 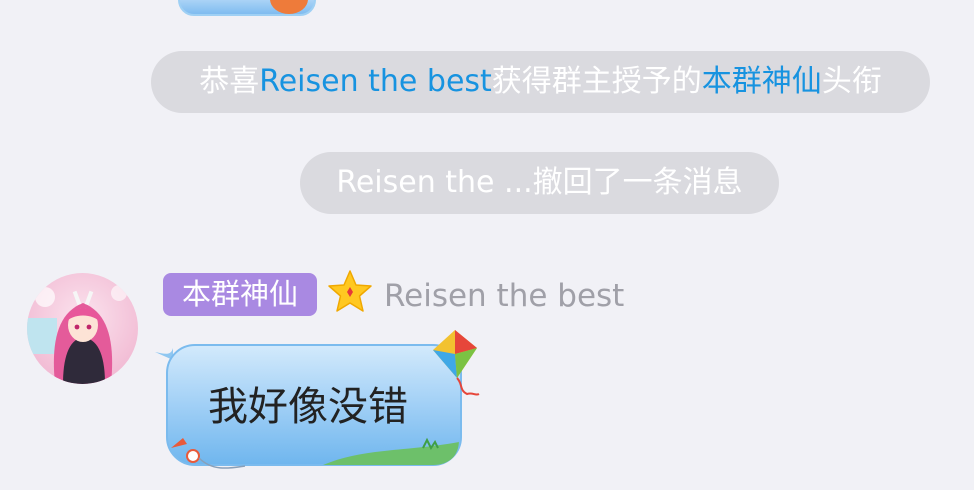 I want to click on notice-text: 获得群主授予的, so click(x=596, y=81).